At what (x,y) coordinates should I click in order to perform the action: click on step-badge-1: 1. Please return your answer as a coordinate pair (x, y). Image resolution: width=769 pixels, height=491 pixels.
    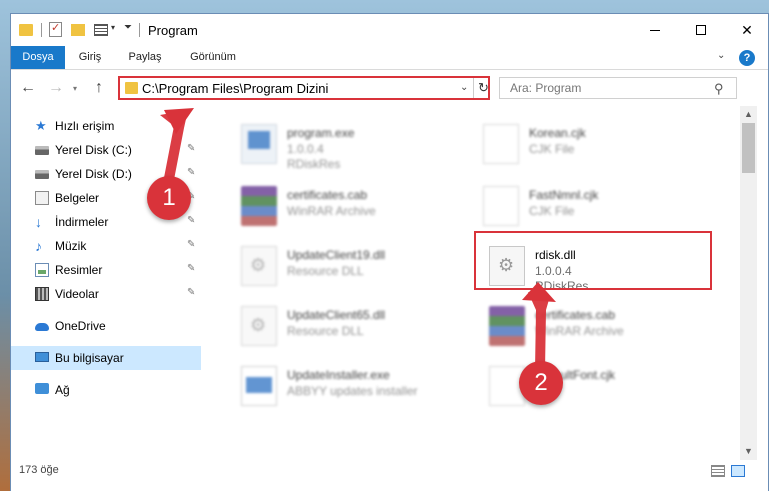
    Looking at the image, I should click on (169, 198).